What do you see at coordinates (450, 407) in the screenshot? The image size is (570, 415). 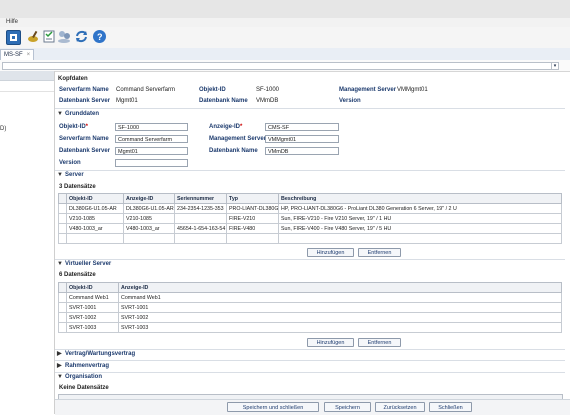 I see `close-button: Schließen` at bounding box center [450, 407].